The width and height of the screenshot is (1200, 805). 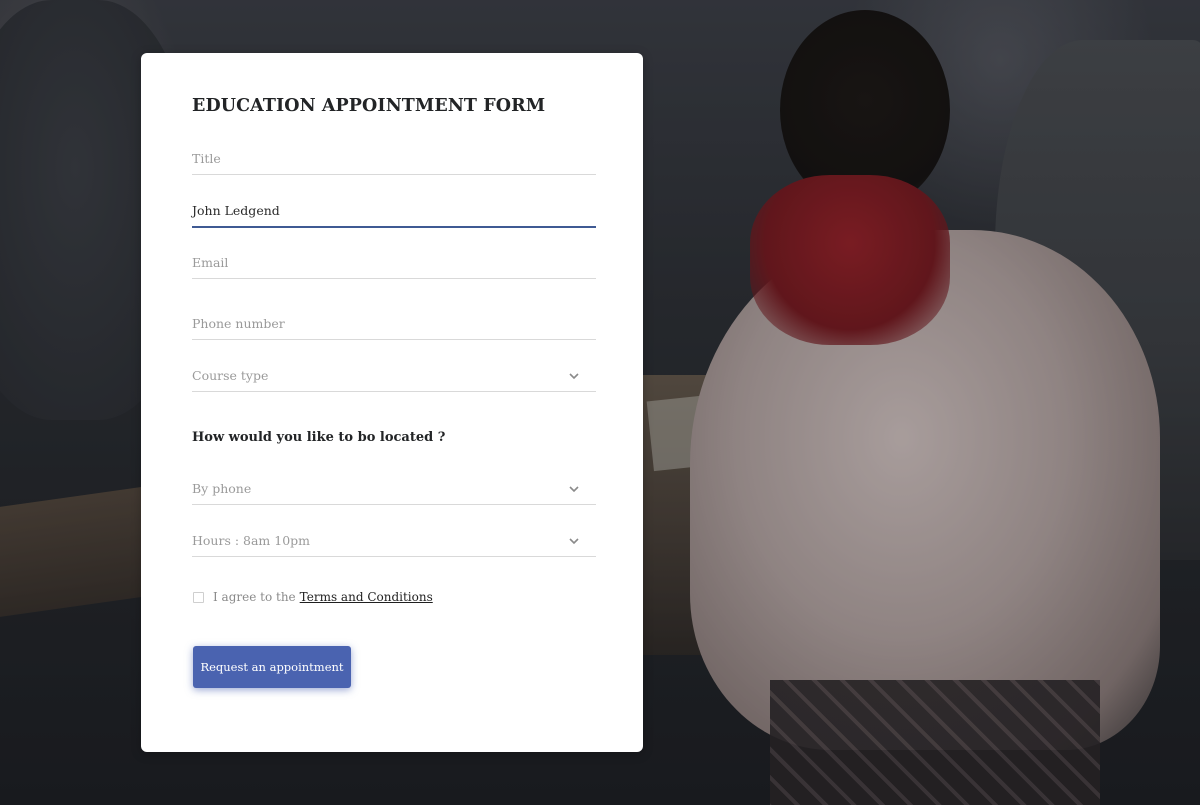 I want to click on name-field-value: John Ledgend, so click(x=236, y=210).